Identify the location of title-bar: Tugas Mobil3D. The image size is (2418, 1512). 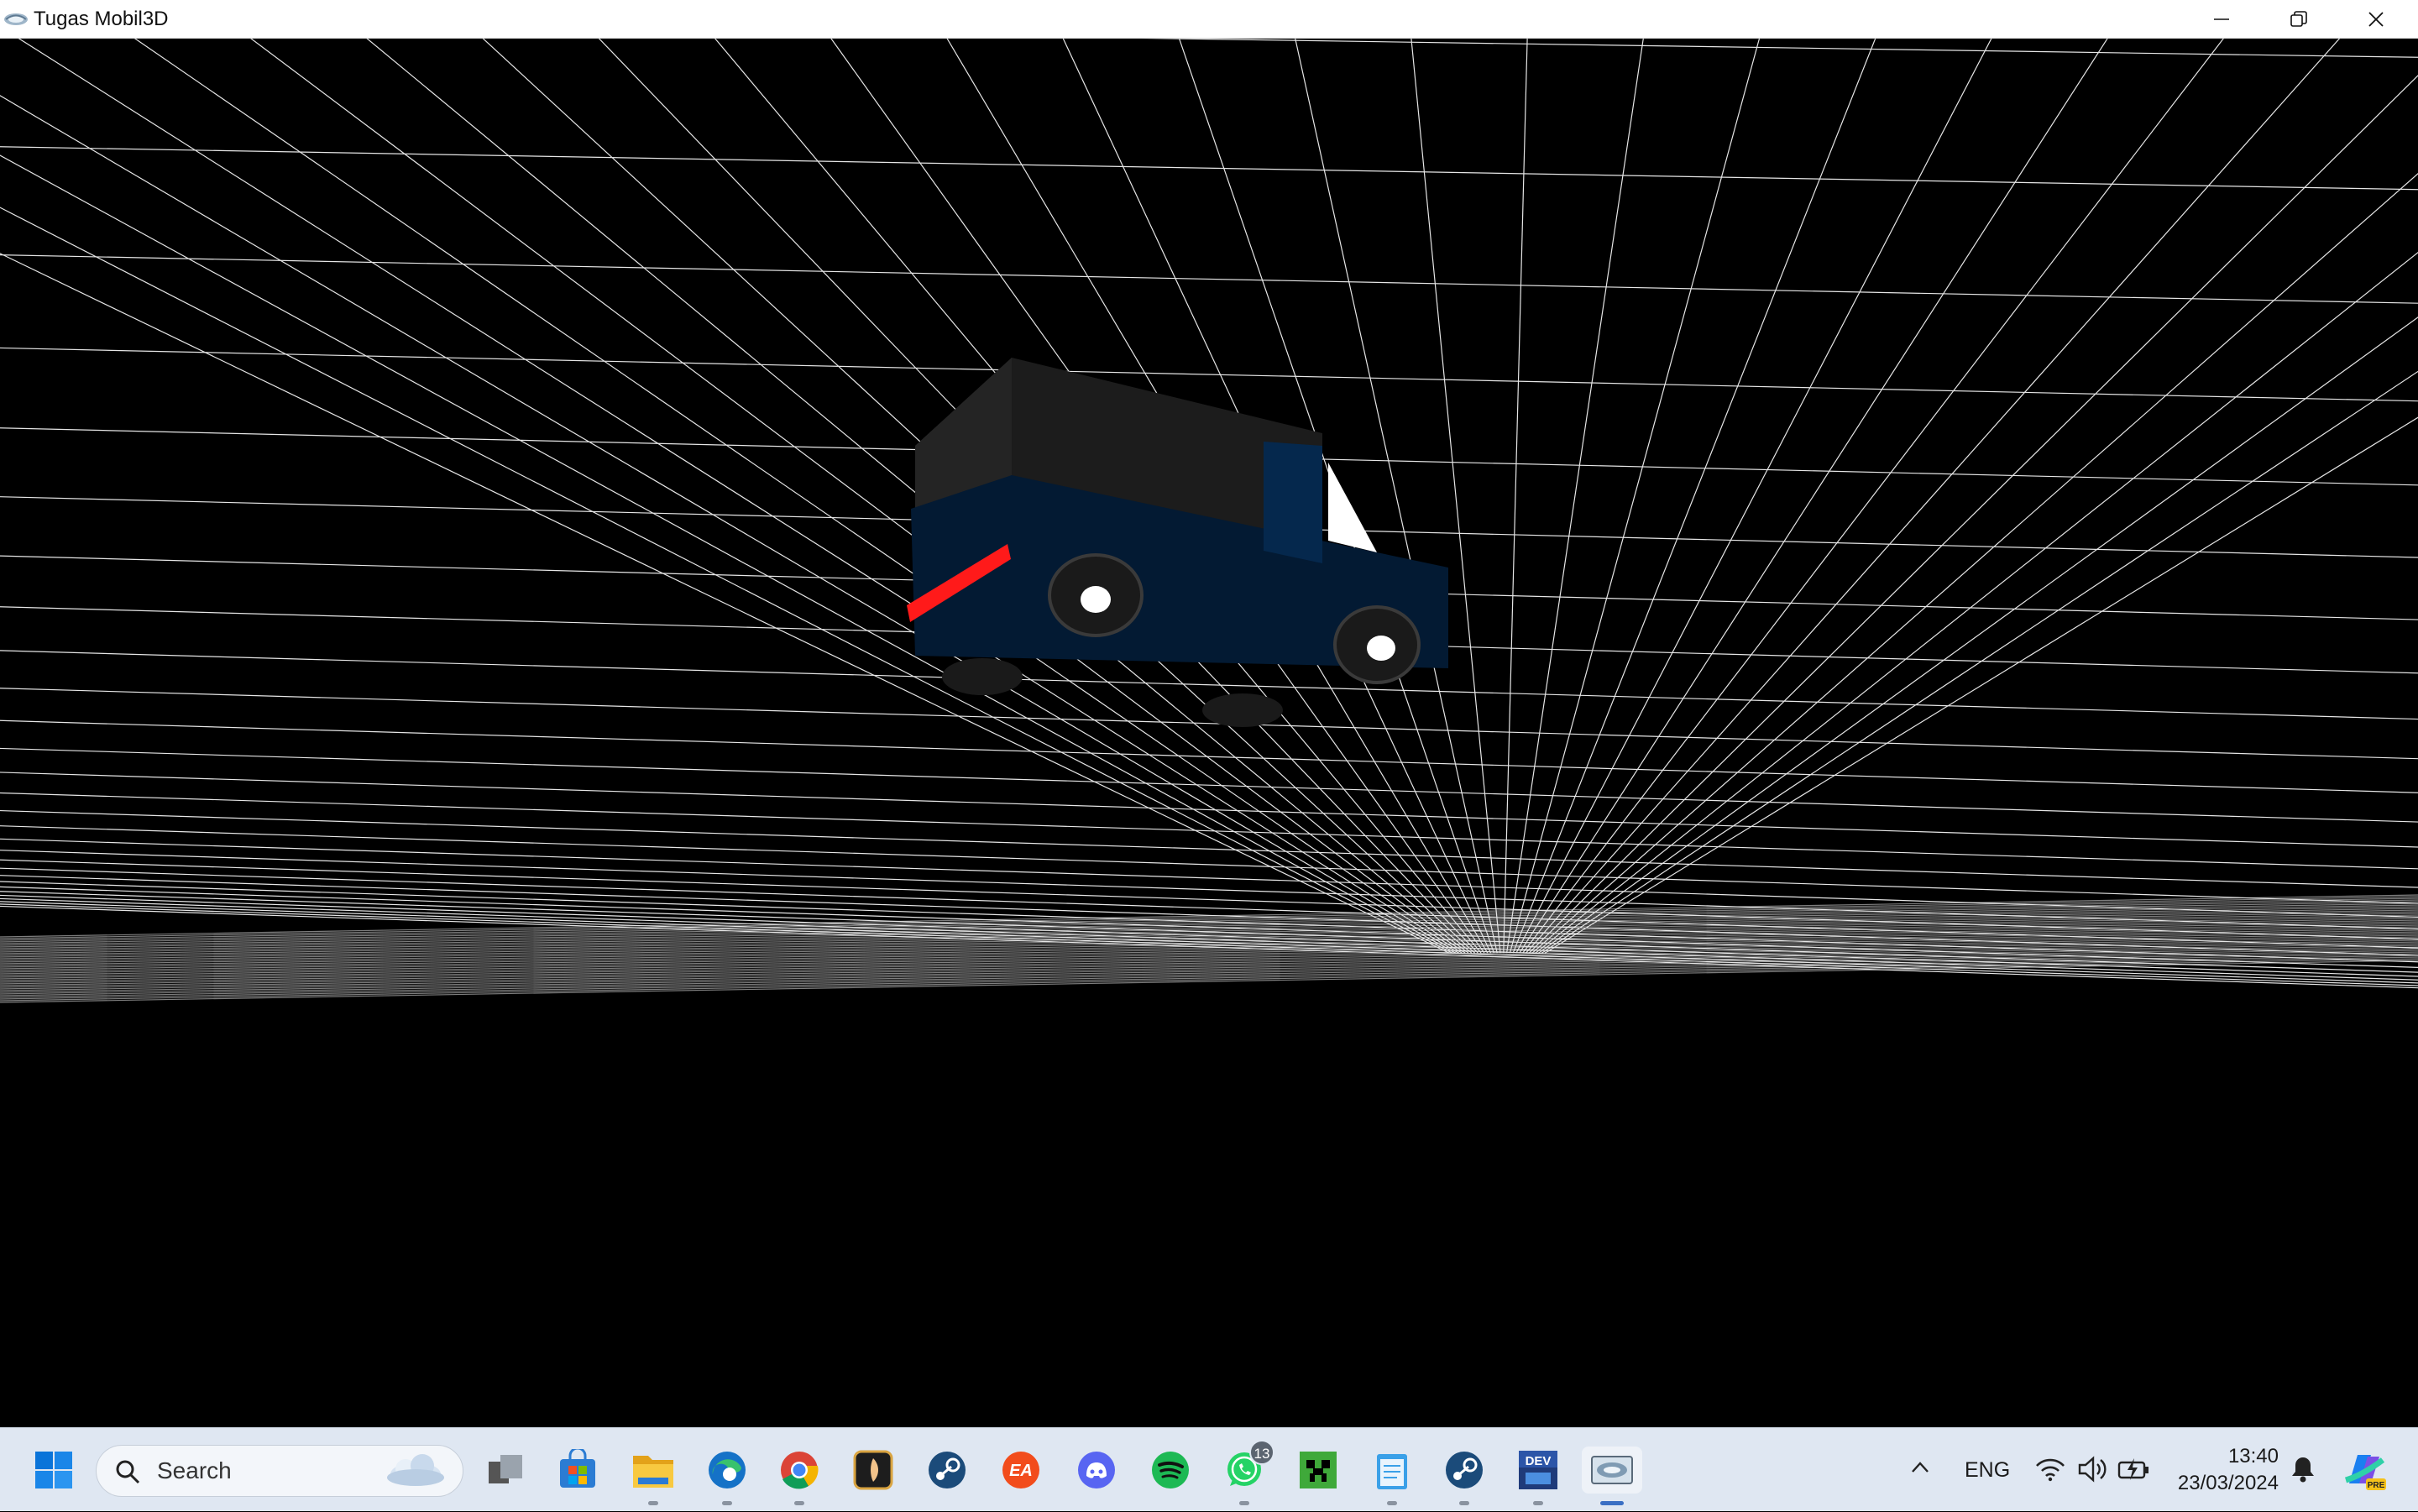
(1209, 19).